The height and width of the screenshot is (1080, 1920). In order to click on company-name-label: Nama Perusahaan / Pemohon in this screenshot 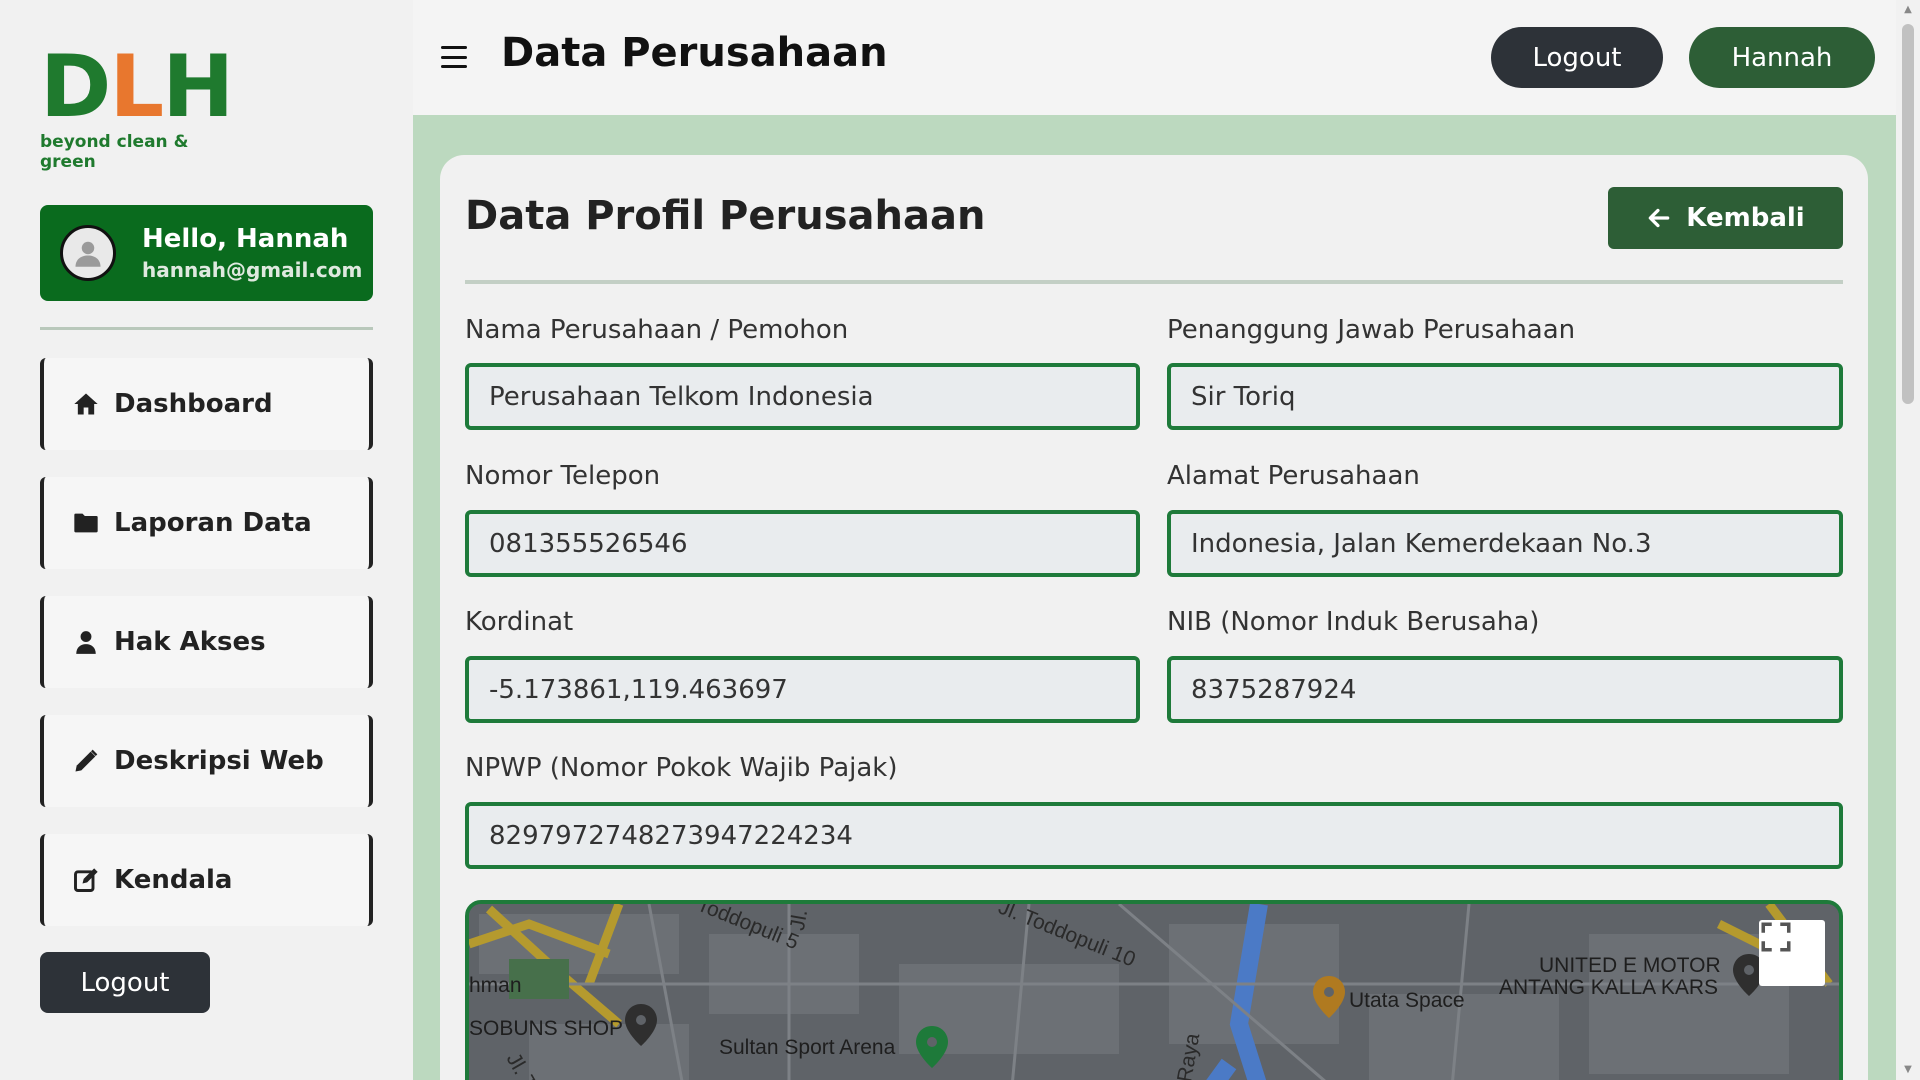, I will do `click(657, 330)`.